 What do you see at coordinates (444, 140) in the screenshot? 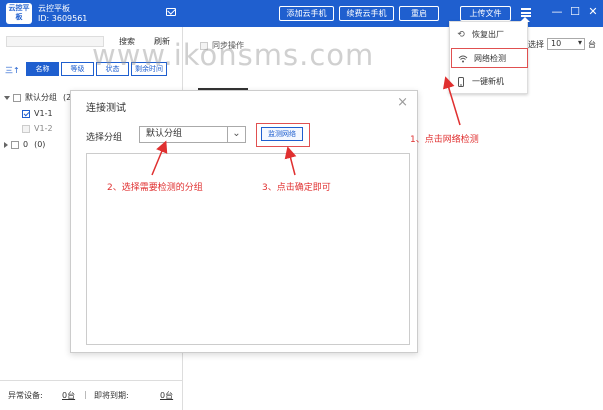
I see `annotation-step1: 1、点击网络检测` at bounding box center [444, 140].